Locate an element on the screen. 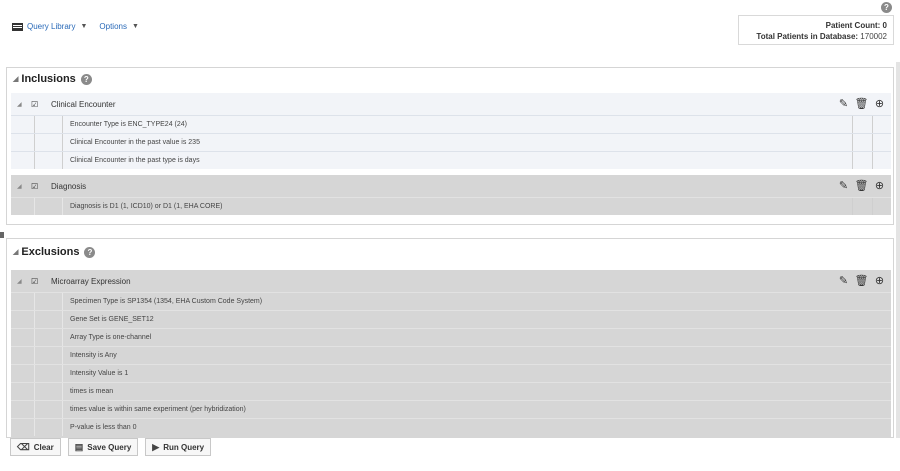 The width and height of the screenshot is (900, 471). eraser-icon: ⌫ is located at coordinates (23, 446).